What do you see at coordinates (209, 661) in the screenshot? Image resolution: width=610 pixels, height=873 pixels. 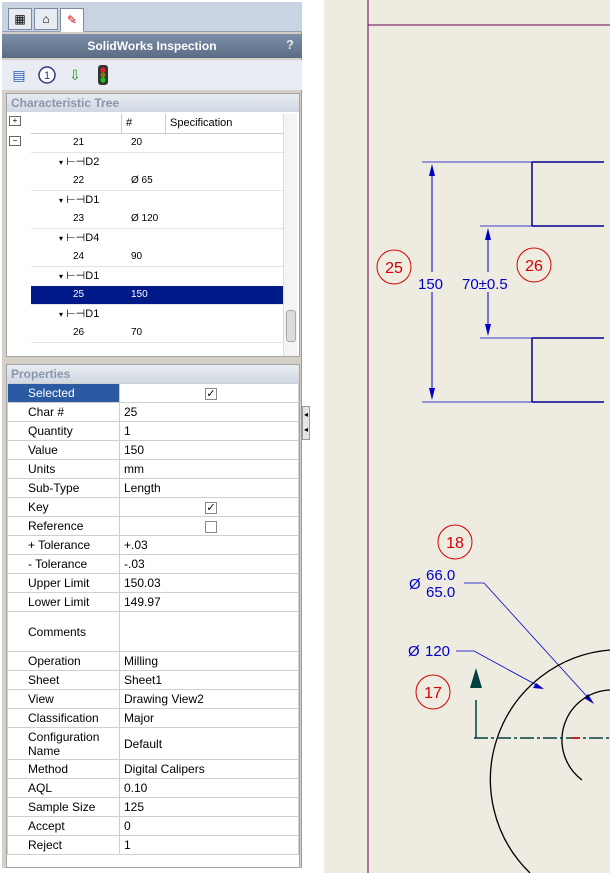 I see `property-value: Milling` at bounding box center [209, 661].